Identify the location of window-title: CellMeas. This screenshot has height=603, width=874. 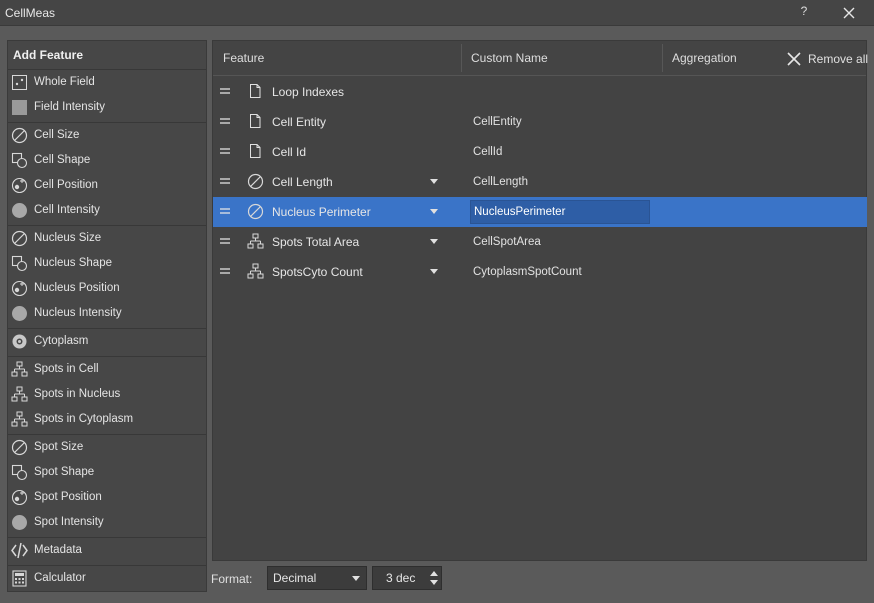
(30, 13).